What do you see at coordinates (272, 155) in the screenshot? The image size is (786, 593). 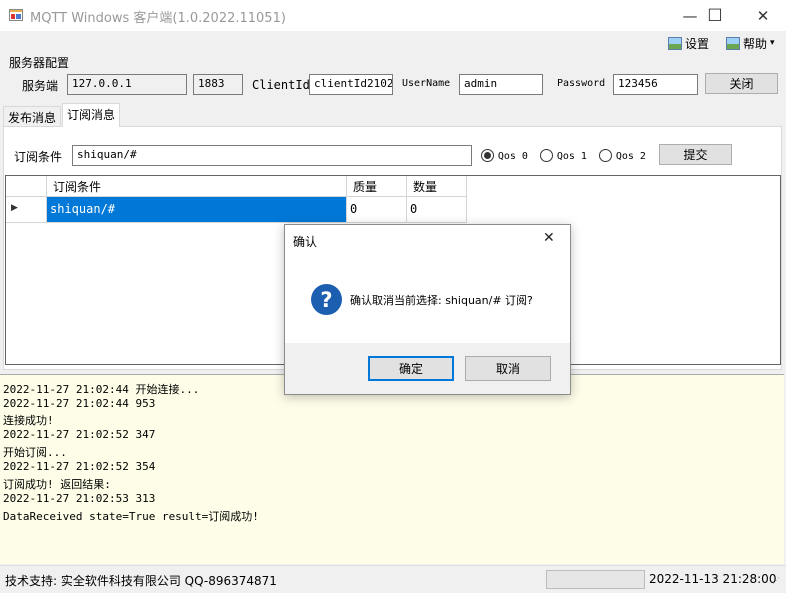 I see `topic-input: shiquan/#` at bounding box center [272, 155].